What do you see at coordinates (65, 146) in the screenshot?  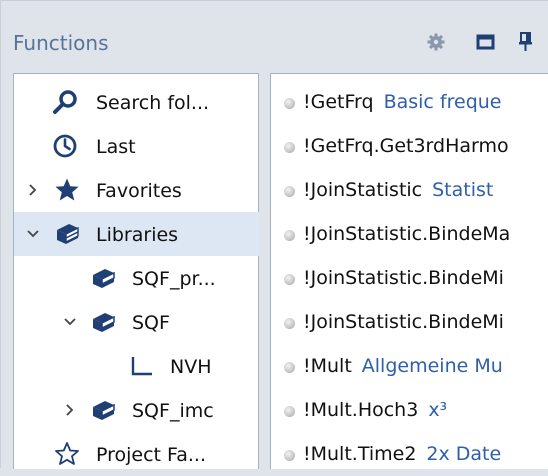 I see `clock-icon` at bounding box center [65, 146].